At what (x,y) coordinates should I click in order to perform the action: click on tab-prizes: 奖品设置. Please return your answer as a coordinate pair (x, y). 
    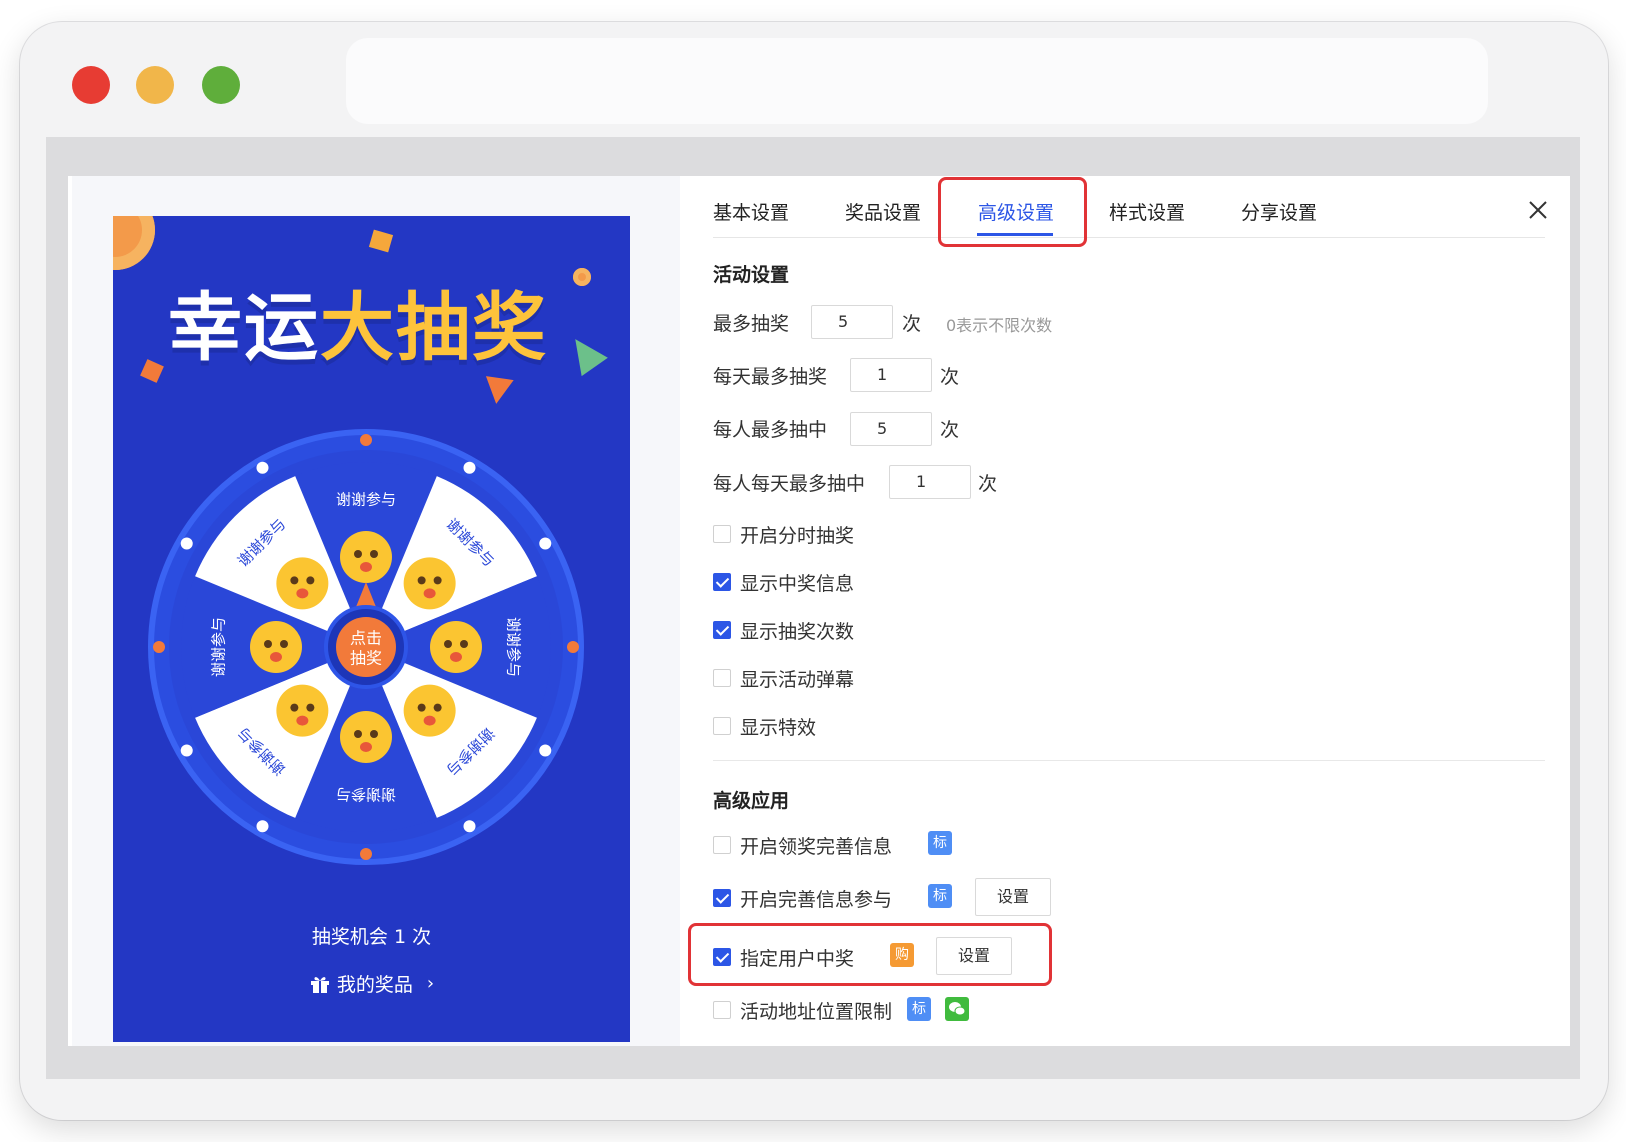
    Looking at the image, I should click on (883, 211).